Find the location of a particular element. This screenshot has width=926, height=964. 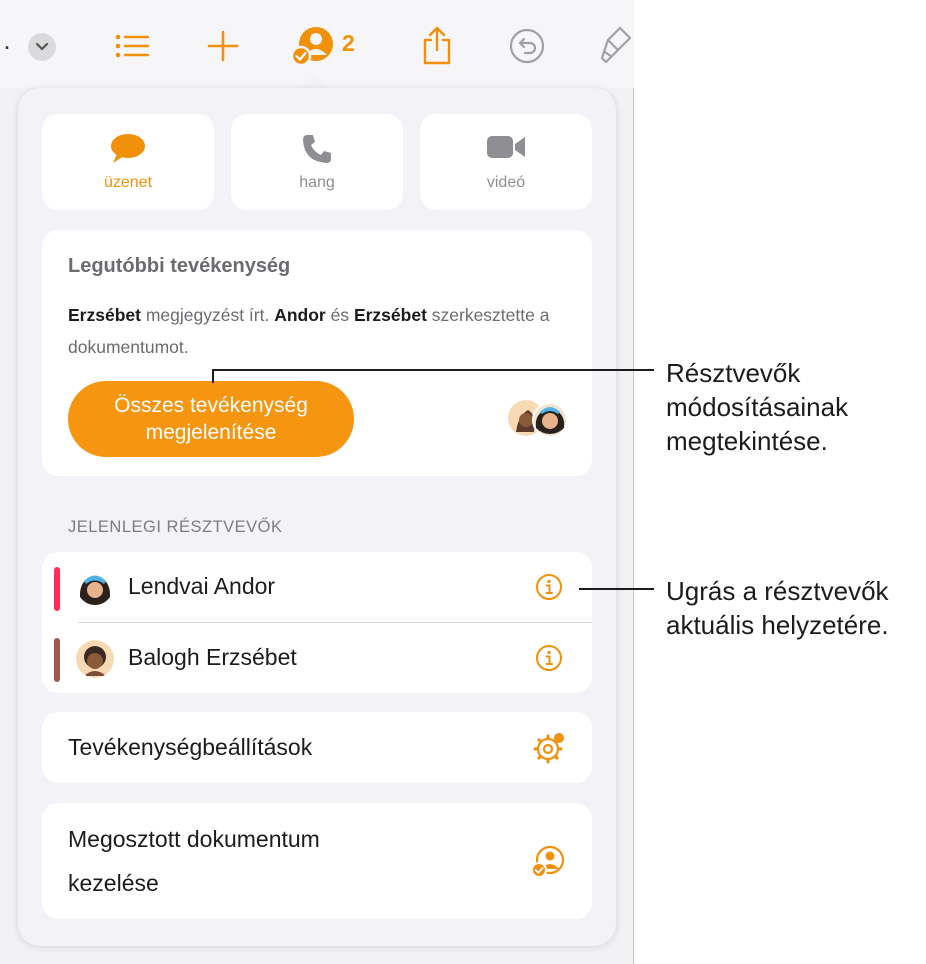

collaboration-icon is located at coordinates (312, 47).